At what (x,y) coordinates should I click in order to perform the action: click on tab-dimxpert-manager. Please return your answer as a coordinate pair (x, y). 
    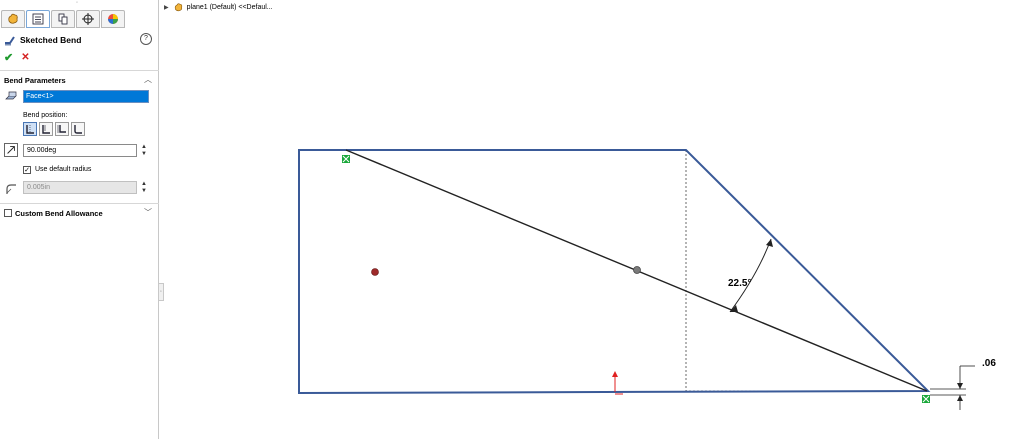
    Looking at the image, I should click on (88, 19).